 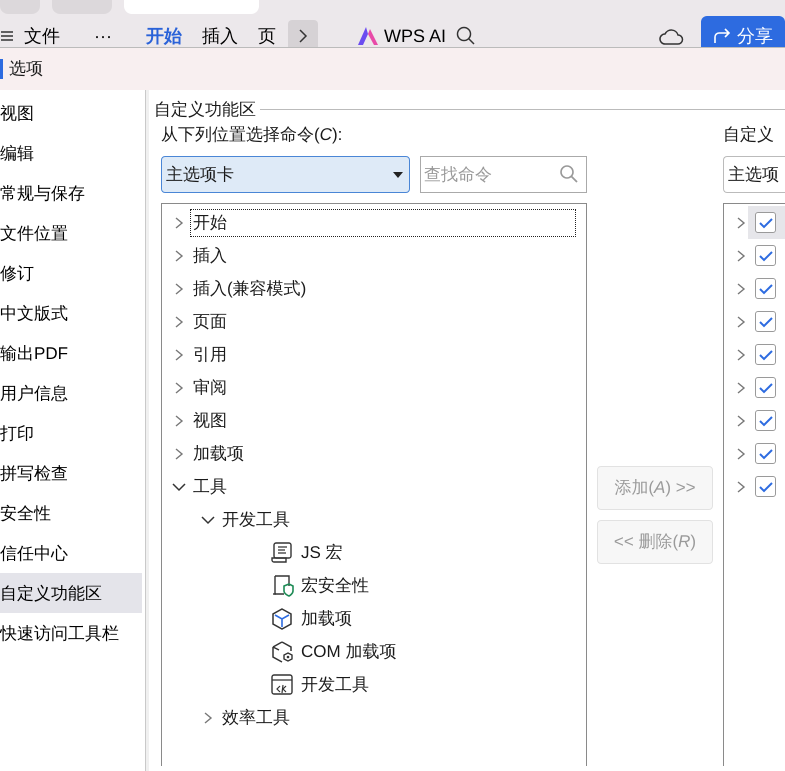 I want to click on sidebar-item: 自定义功能区, so click(x=71, y=593).